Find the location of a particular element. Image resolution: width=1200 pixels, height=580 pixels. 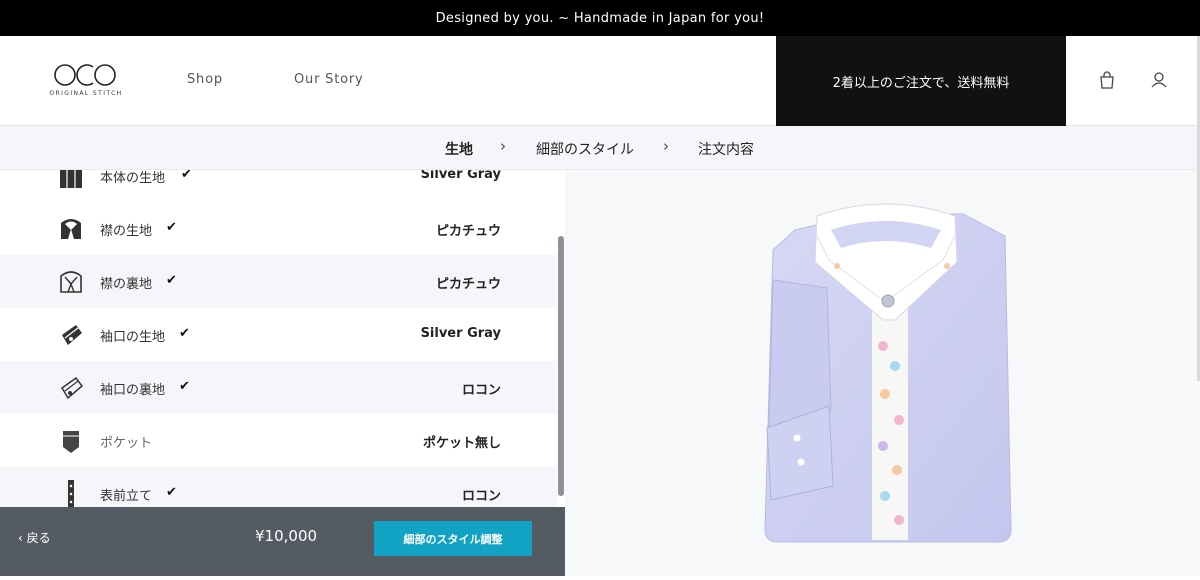

collar-lining-icon is located at coordinates (71, 282).